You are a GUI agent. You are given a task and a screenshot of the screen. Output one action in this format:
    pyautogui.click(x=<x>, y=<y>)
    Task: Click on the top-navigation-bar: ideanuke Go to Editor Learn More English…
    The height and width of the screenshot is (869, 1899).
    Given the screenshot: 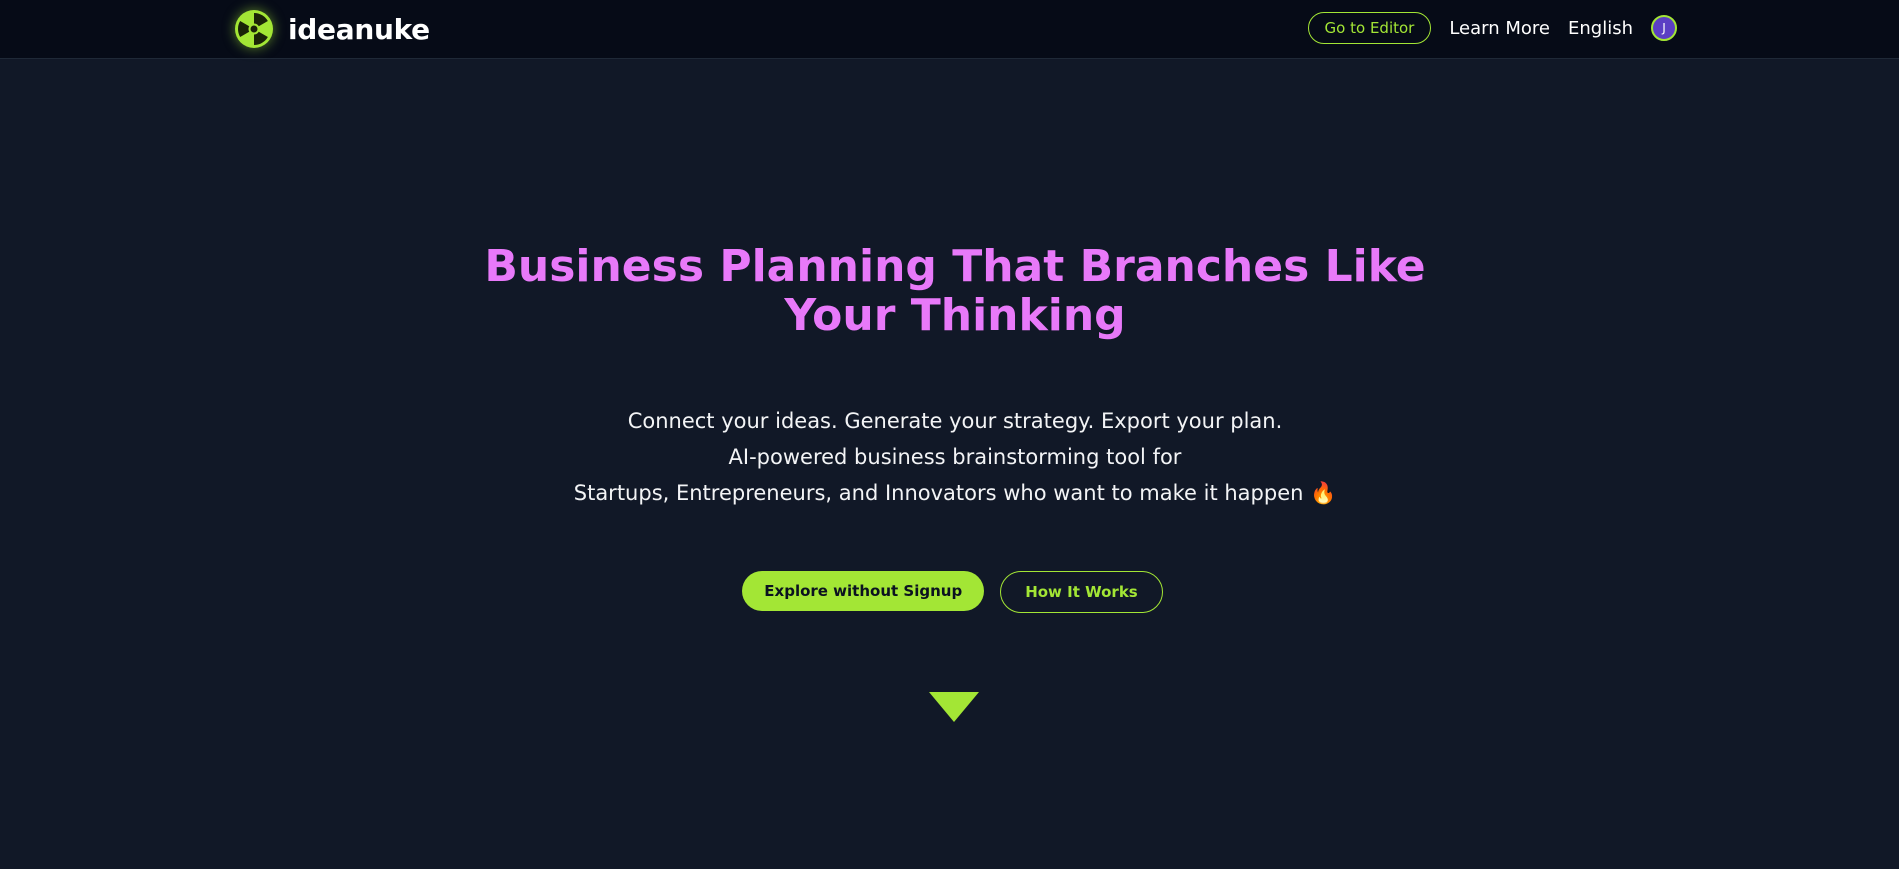 What is the action you would take?
    pyautogui.click(x=949, y=29)
    